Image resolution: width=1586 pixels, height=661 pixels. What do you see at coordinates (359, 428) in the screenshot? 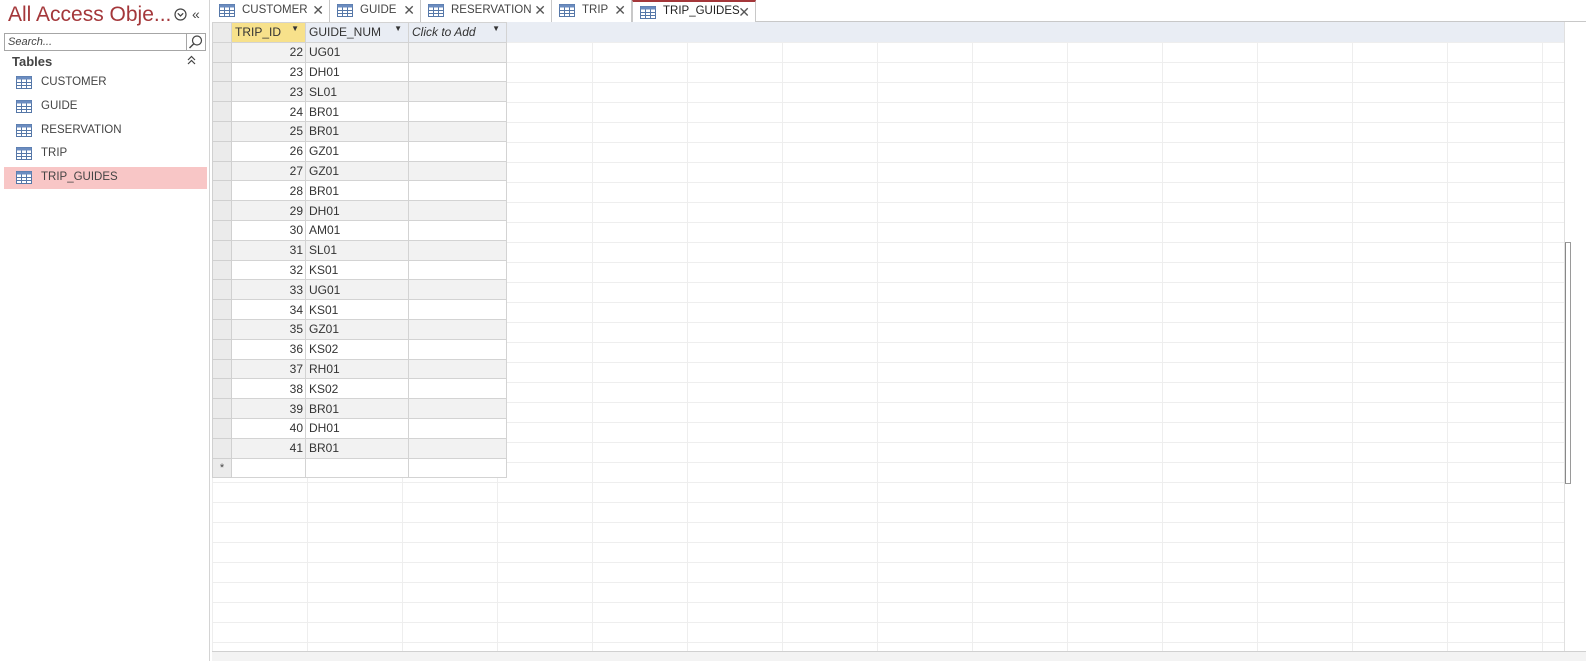
I see `table-row: 40 DH01` at bounding box center [359, 428].